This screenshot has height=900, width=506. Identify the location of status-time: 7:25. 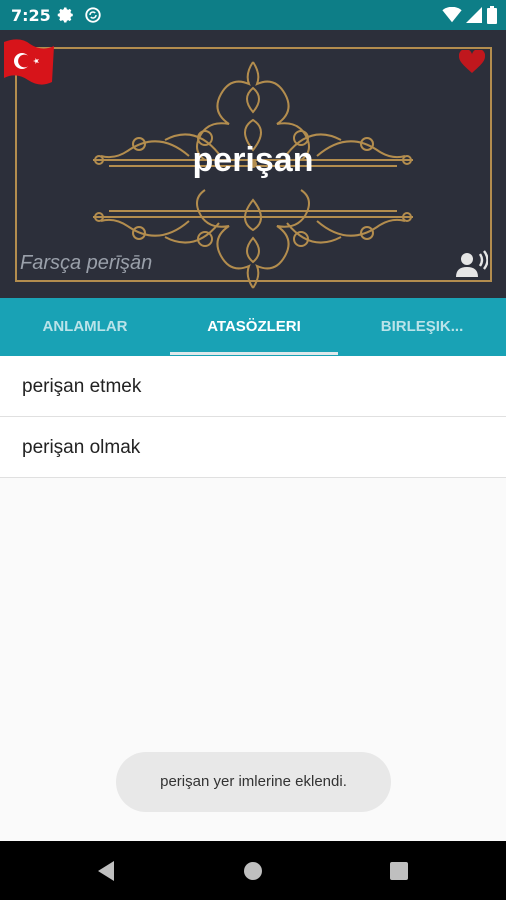
(31, 15).